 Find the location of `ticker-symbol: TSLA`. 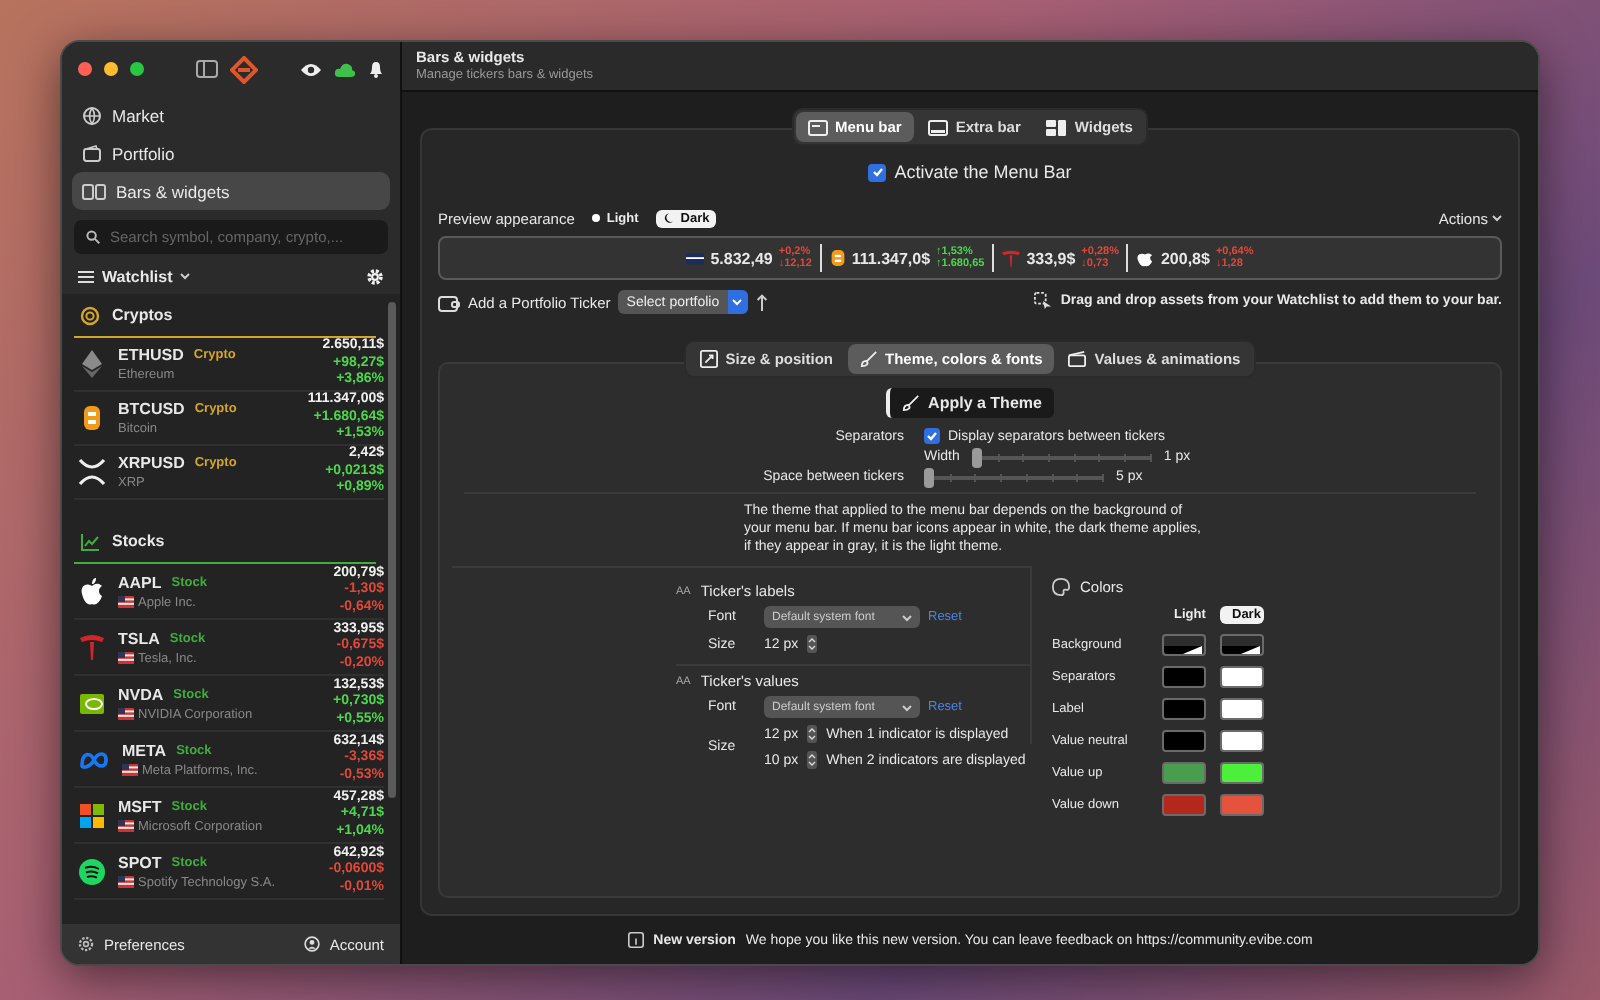

ticker-symbol: TSLA is located at coordinates (139, 638).